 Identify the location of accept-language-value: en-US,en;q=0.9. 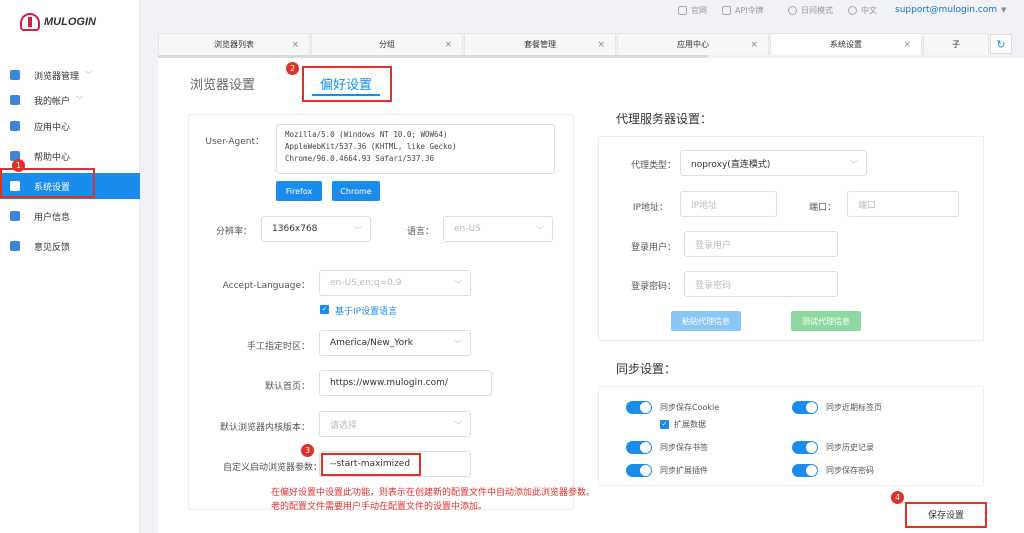
(366, 283).